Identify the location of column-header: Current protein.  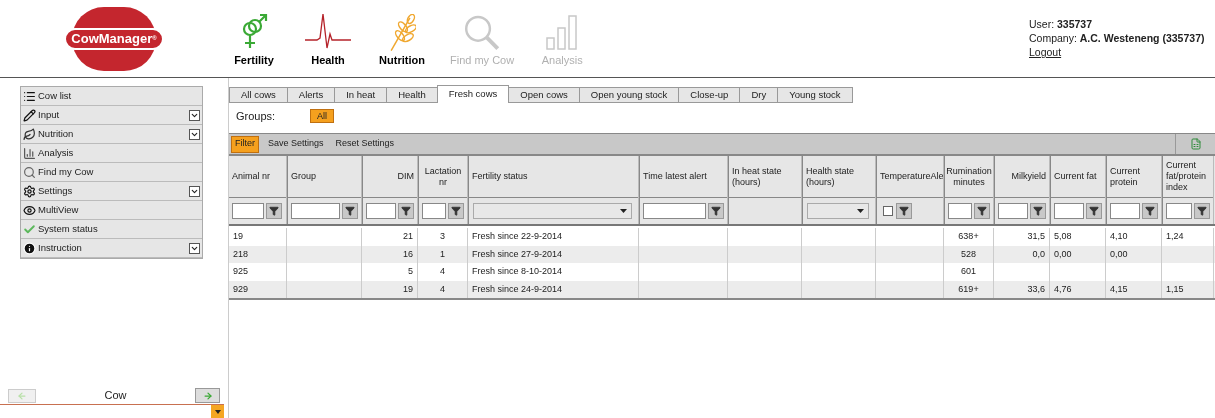
(1134, 177).